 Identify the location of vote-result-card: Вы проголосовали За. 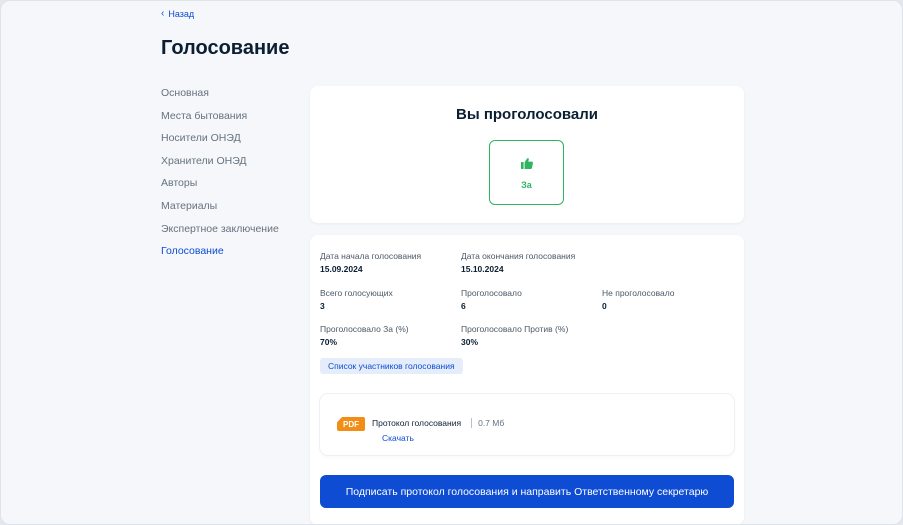
(527, 154).